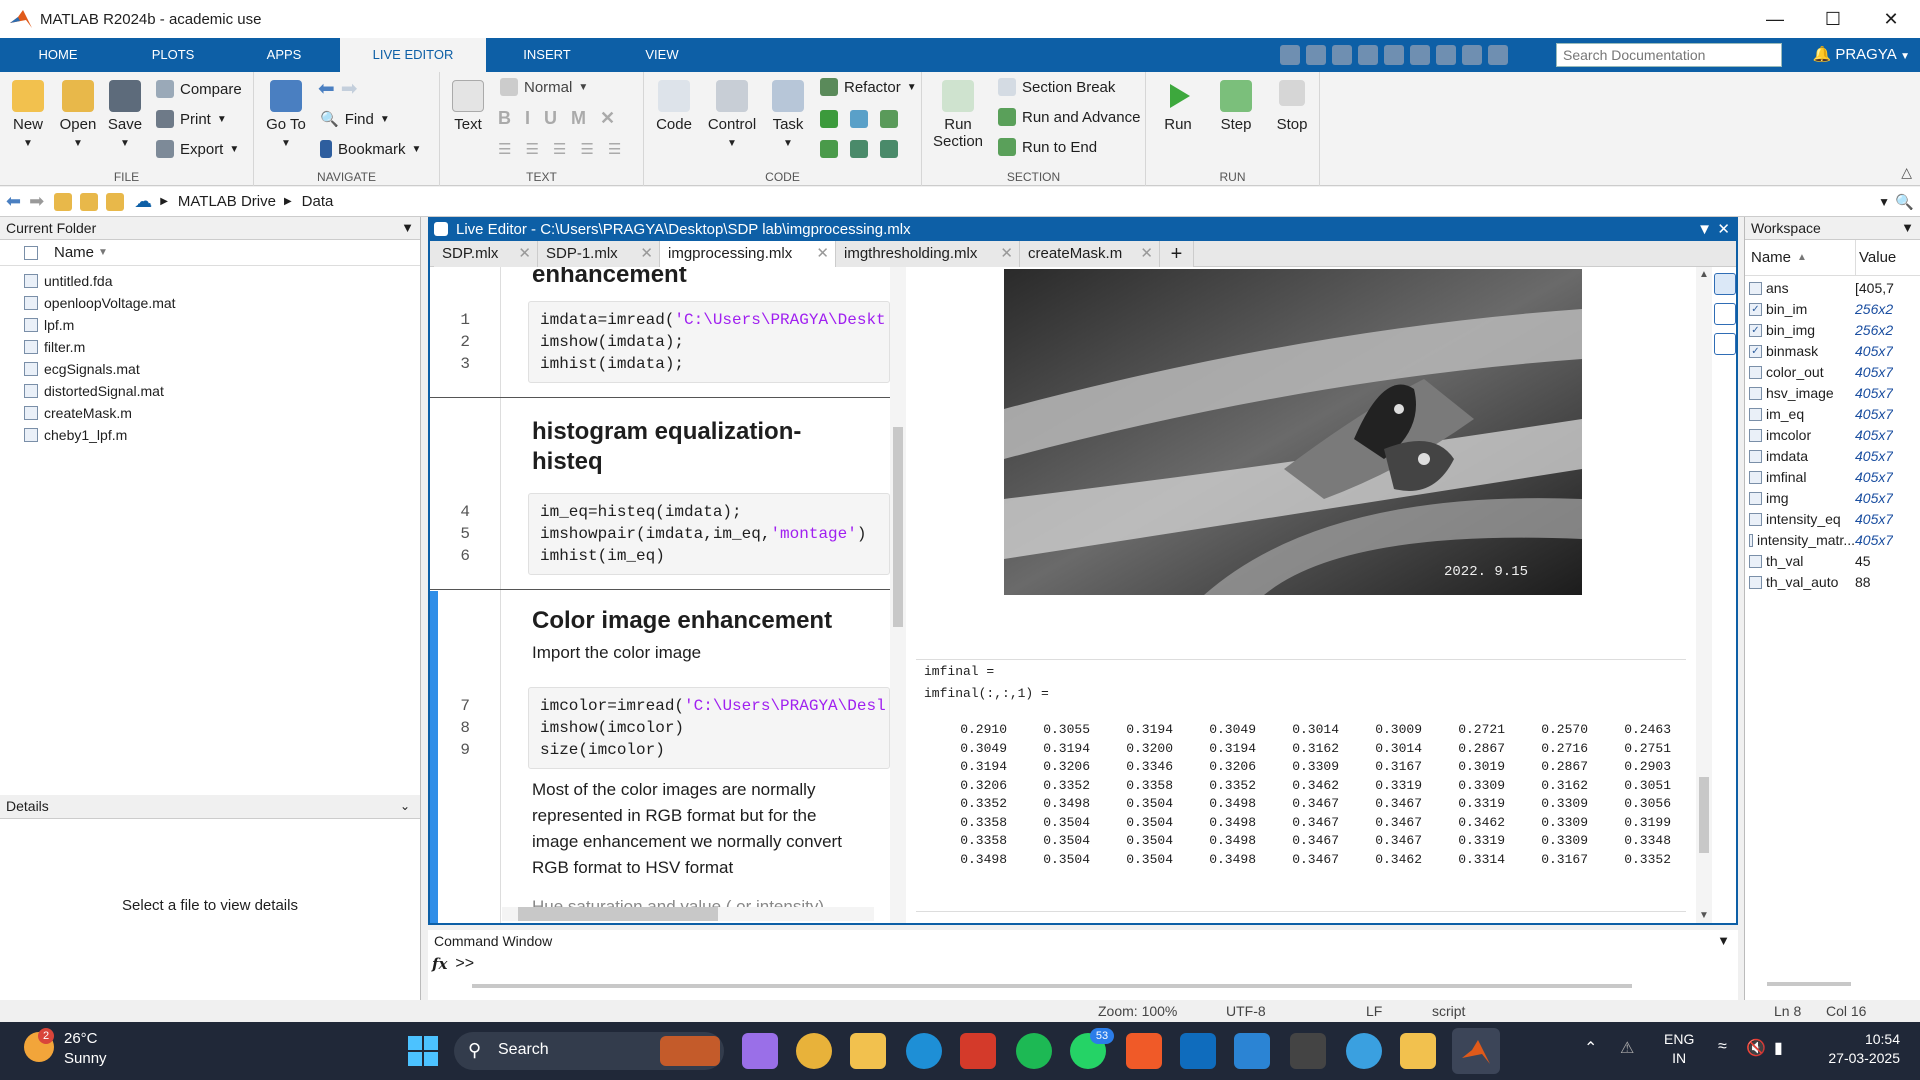 The width and height of the screenshot is (1920, 1080). What do you see at coordinates (978, 1051) in the screenshot?
I see `mcafee-icon` at bounding box center [978, 1051].